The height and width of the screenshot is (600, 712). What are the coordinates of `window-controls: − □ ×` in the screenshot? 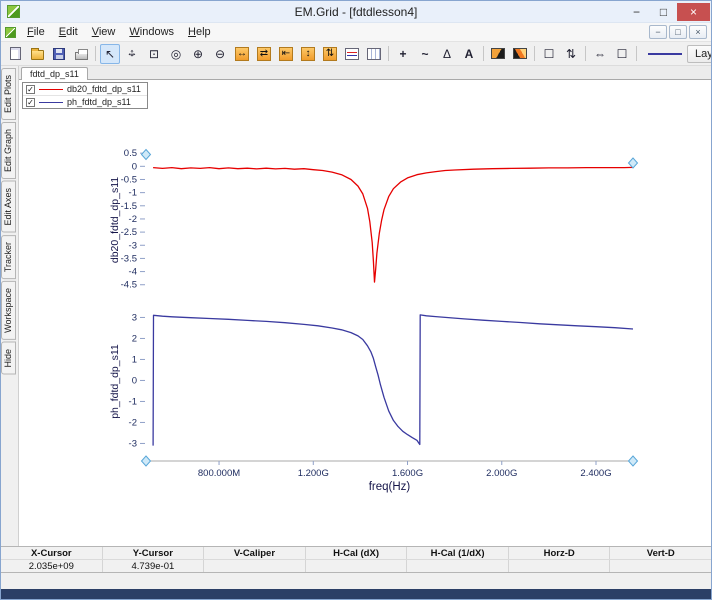 It's located at (667, 11).